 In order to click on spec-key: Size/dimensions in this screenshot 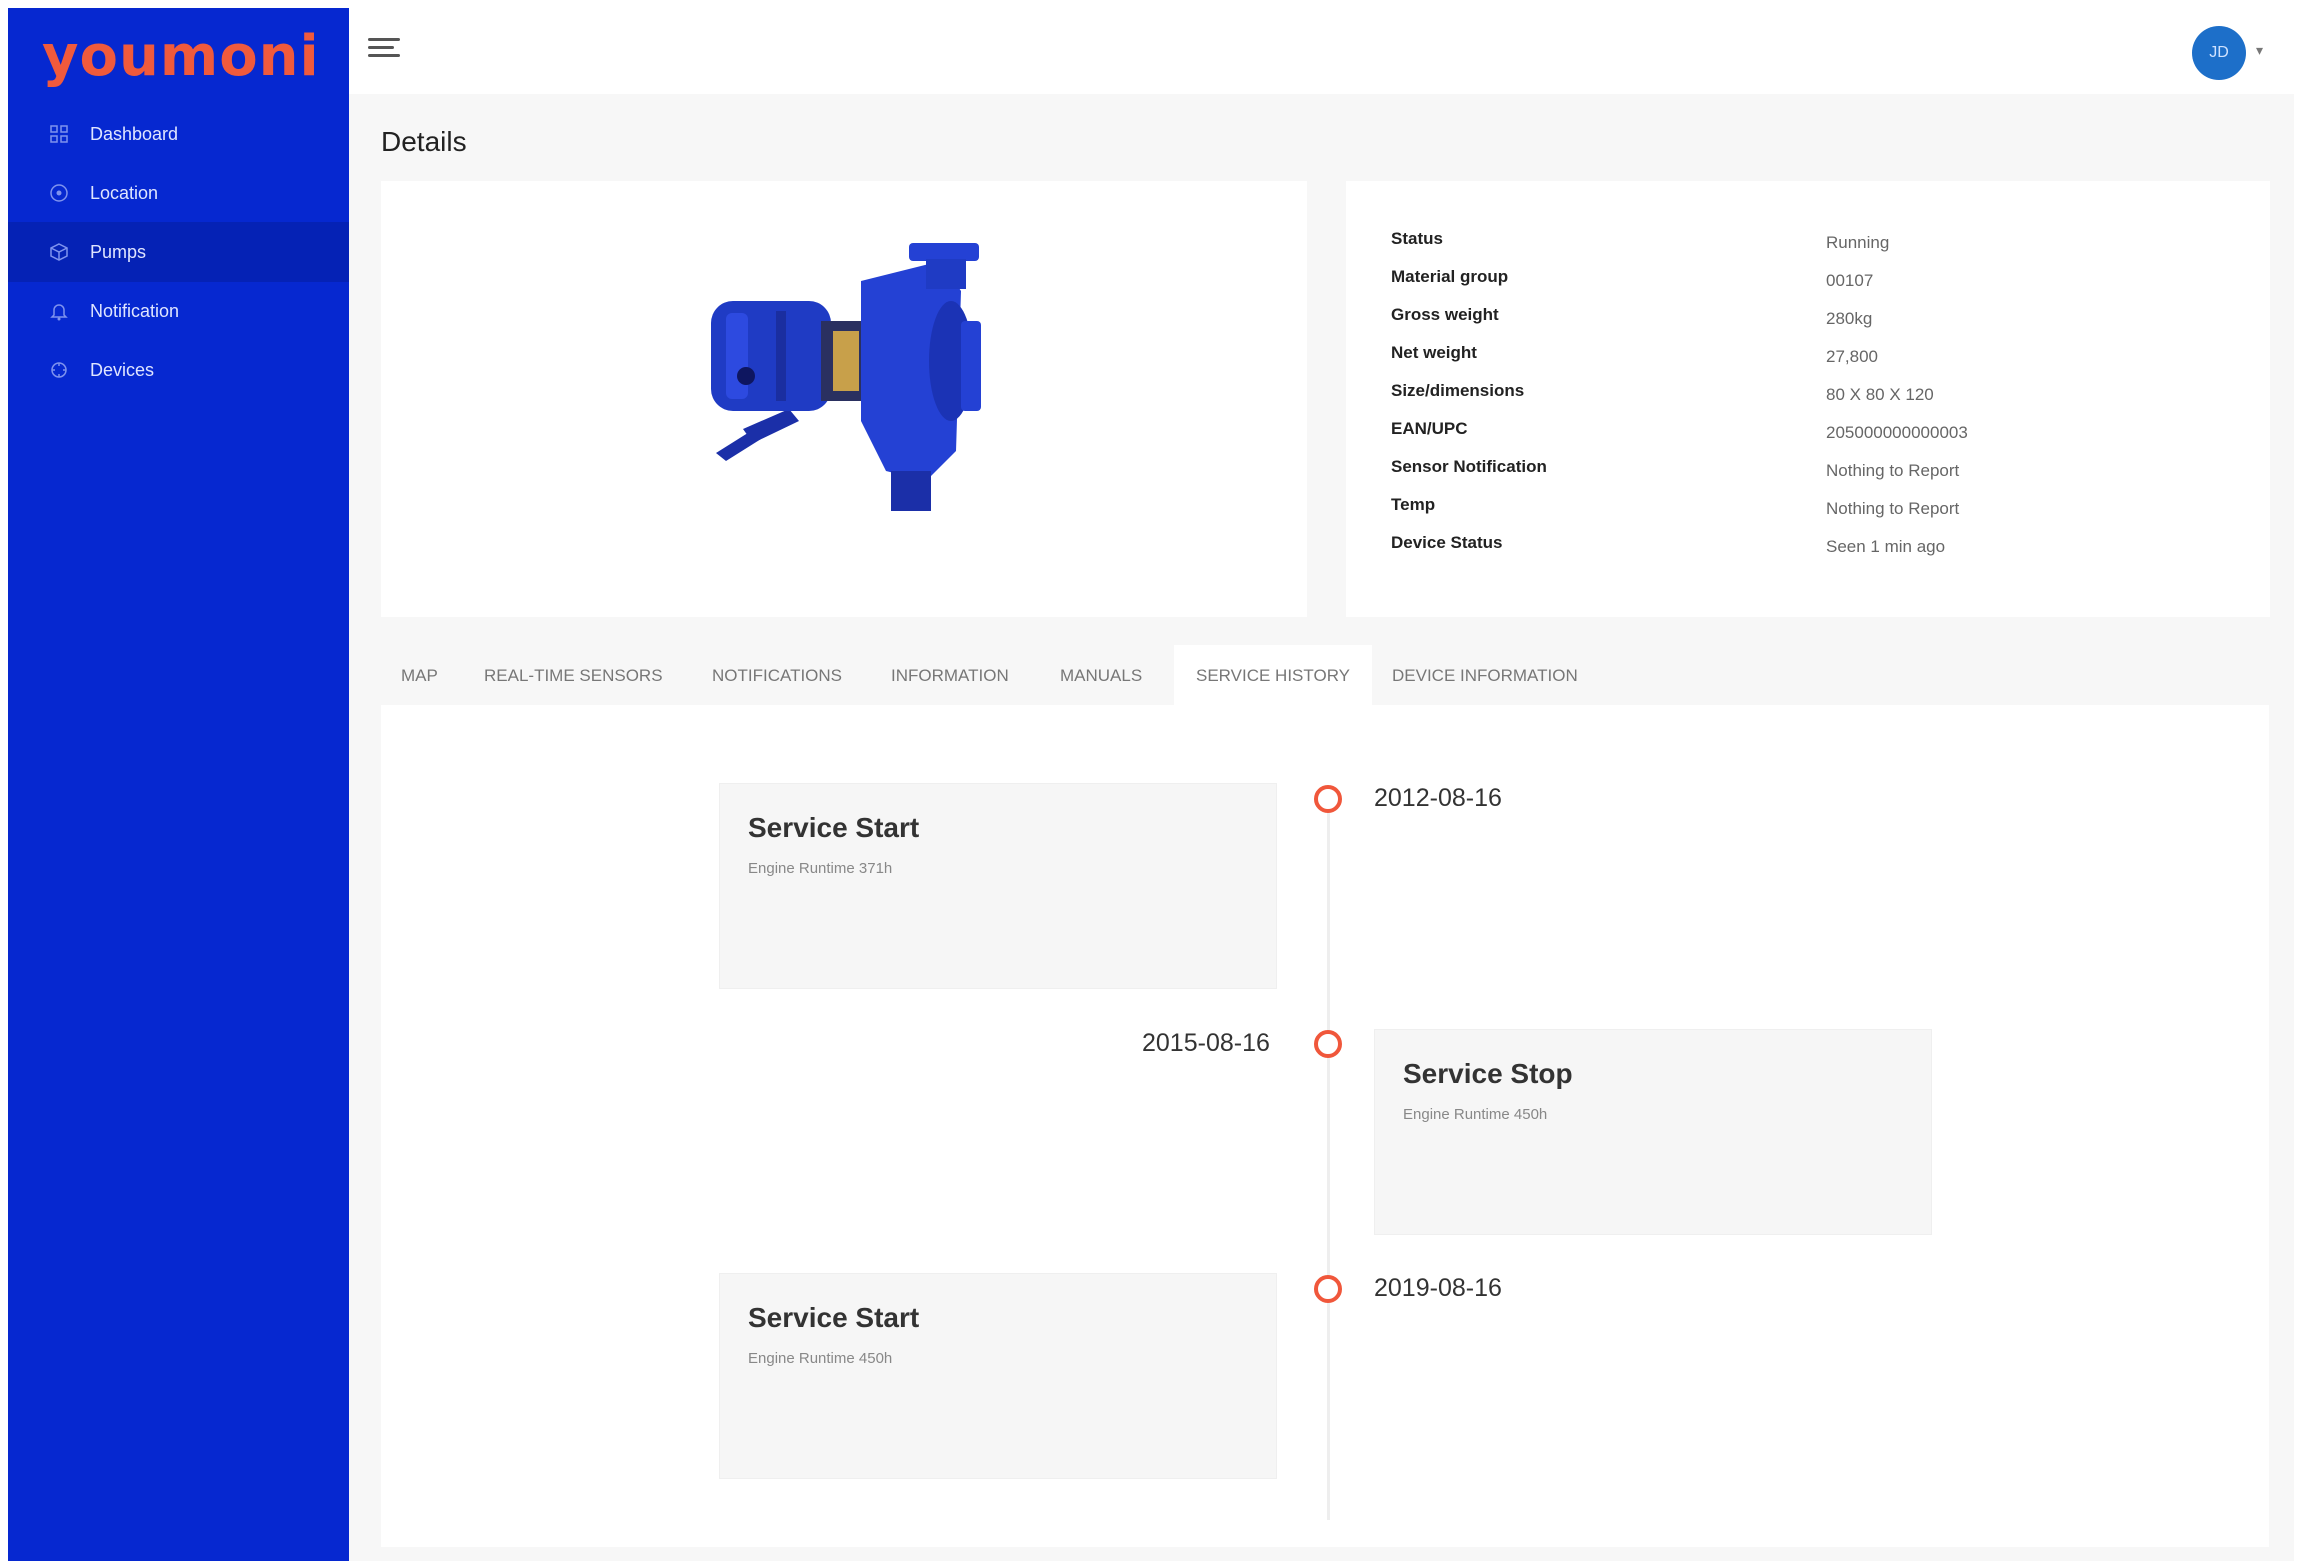, I will do `click(1458, 390)`.